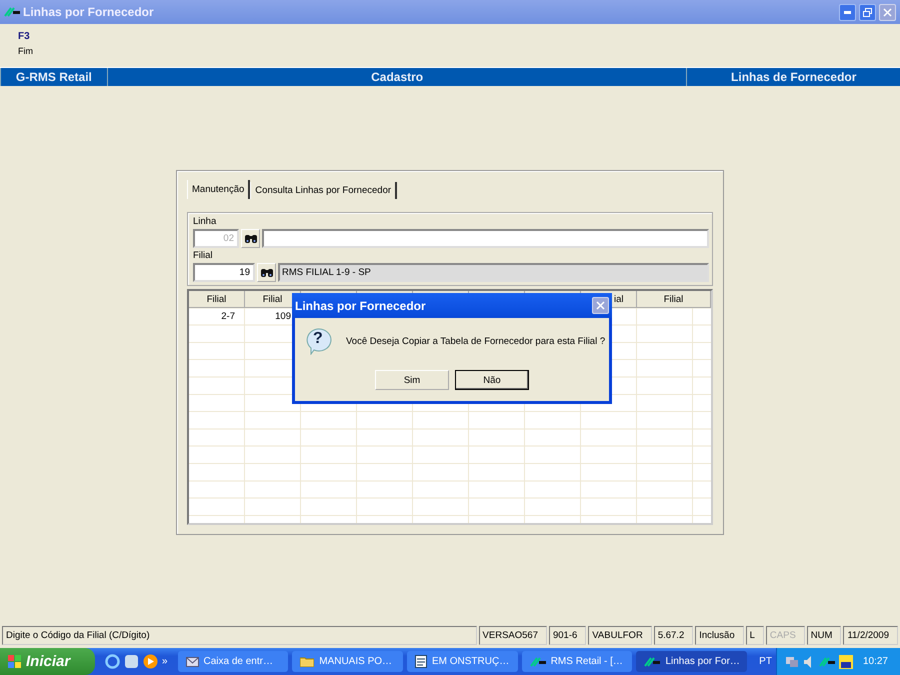 The width and height of the screenshot is (900, 675). I want to click on envelope-icon, so click(192, 661).